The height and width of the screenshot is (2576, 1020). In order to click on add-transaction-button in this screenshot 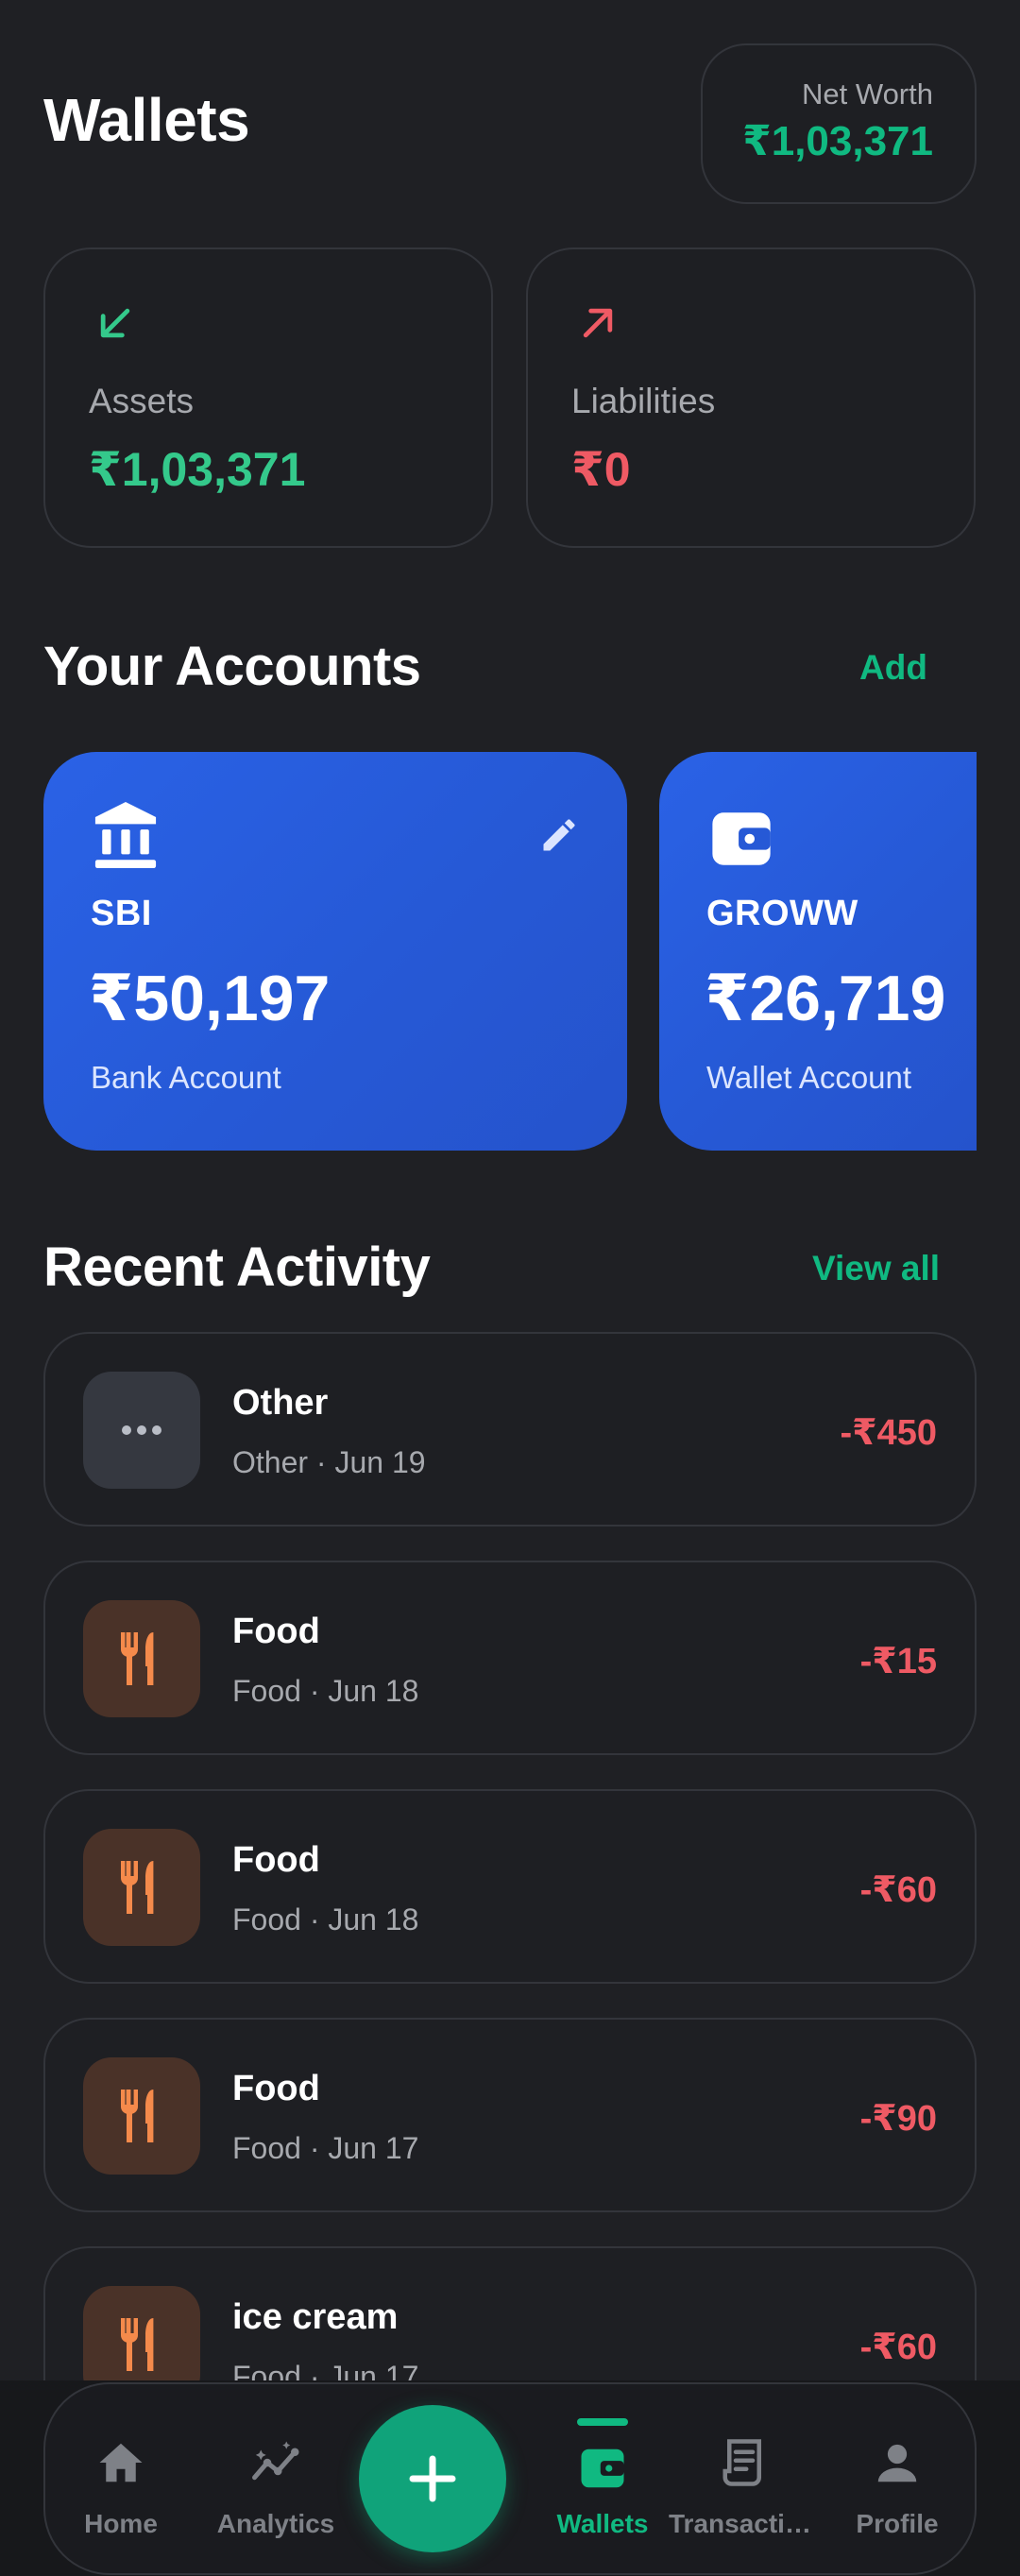, I will do `click(432, 2478)`.